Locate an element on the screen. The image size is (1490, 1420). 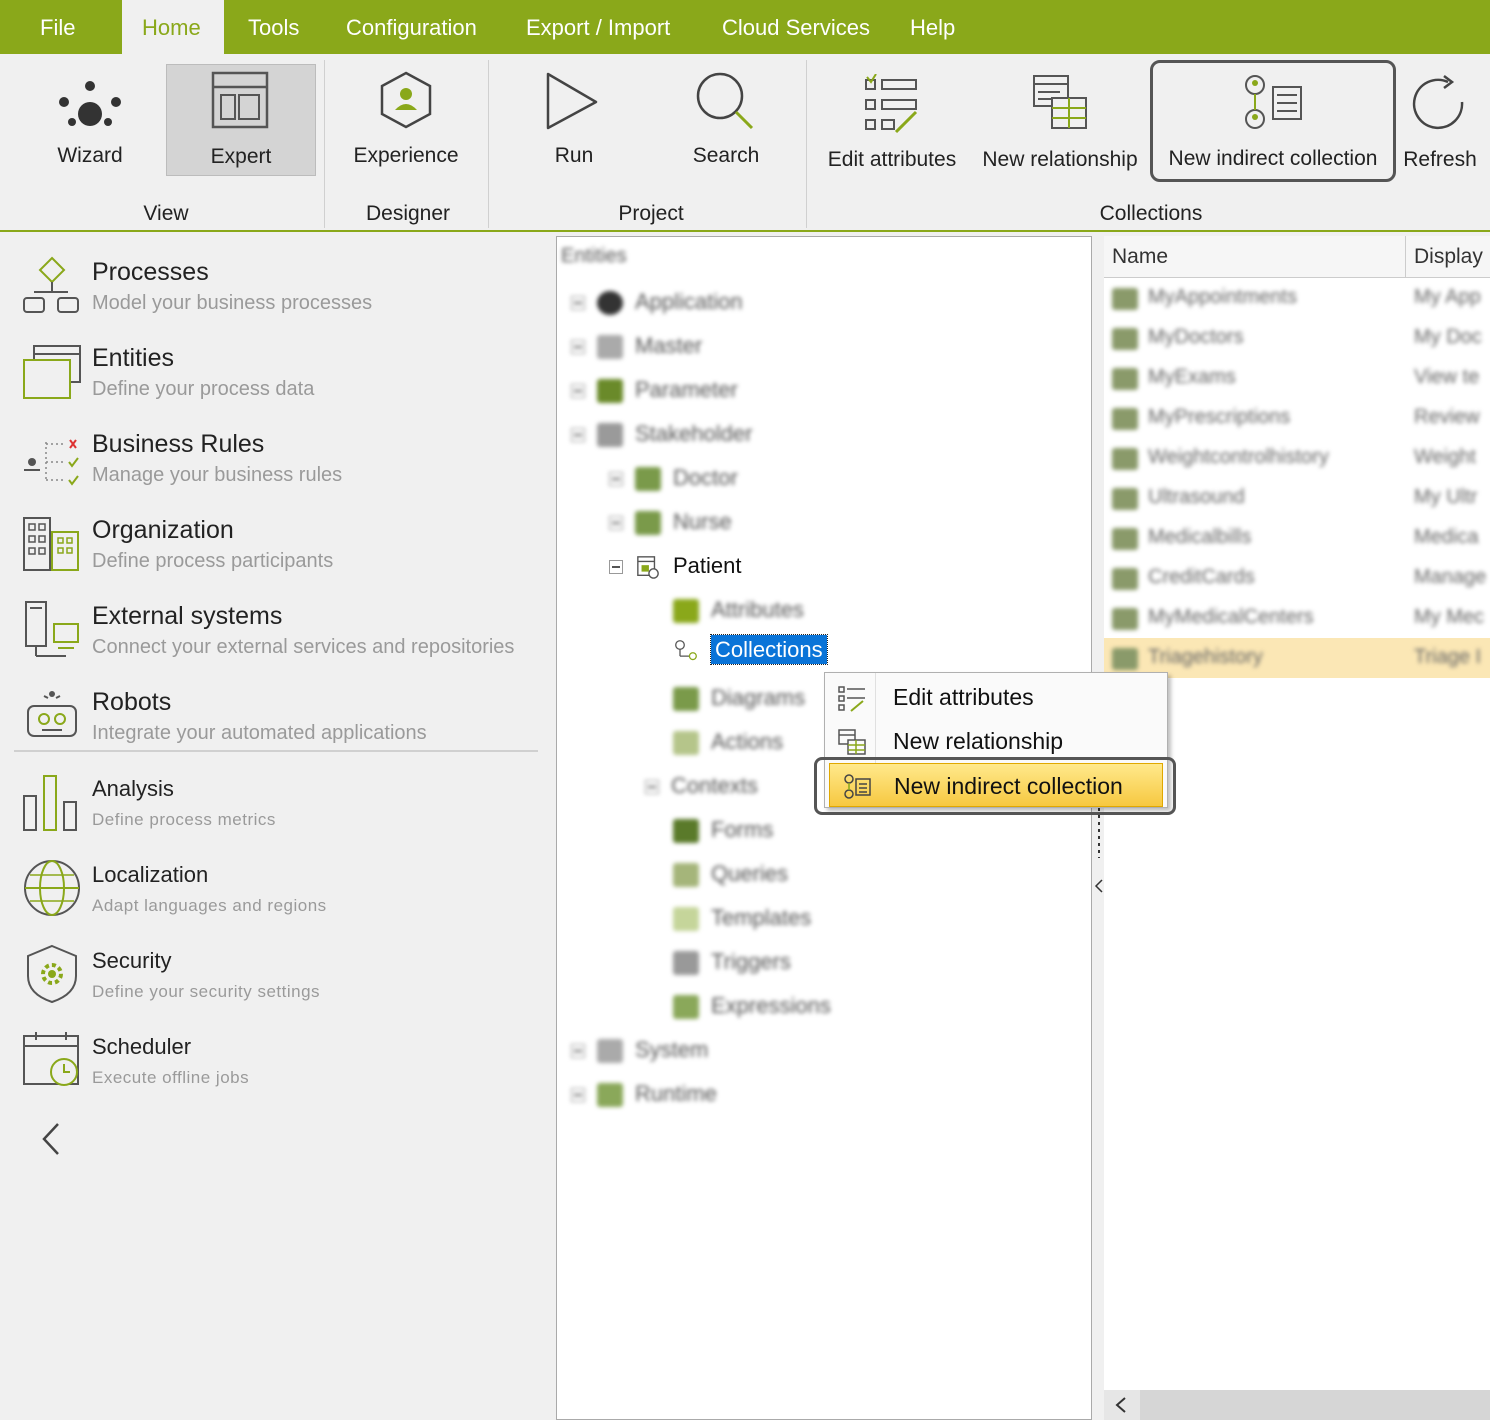
tree-node: Templates is located at coordinates (742, 918).